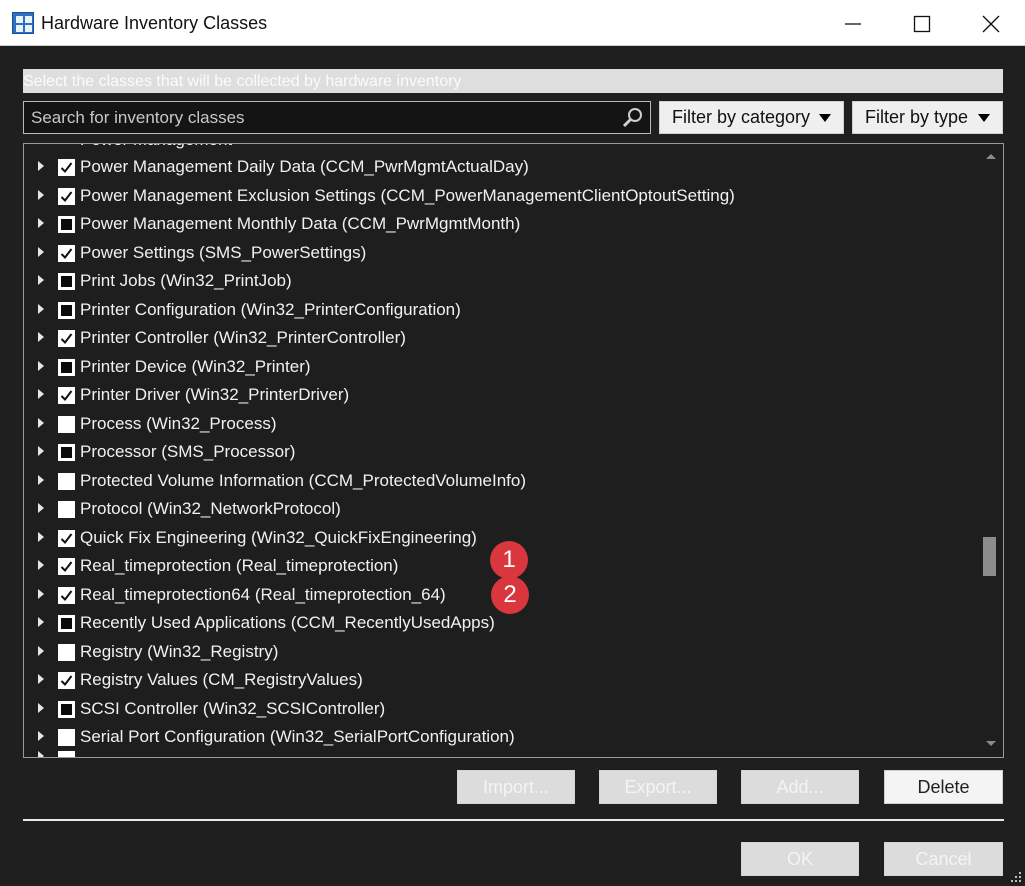 The image size is (1025, 886). I want to click on filter-by-type-dropdown: Filter by type, so click(927, 117).